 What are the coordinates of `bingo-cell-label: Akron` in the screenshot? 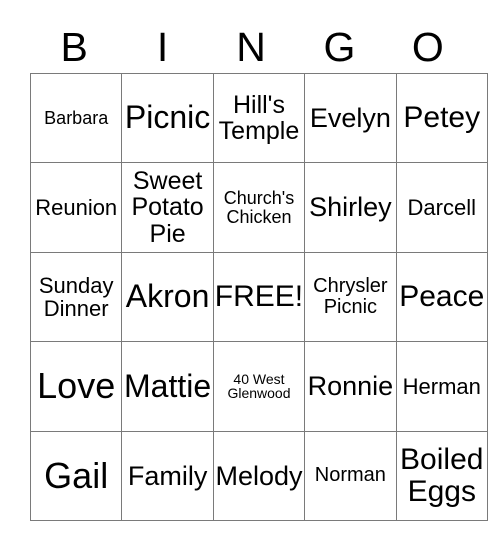 It's located at (167, 296).